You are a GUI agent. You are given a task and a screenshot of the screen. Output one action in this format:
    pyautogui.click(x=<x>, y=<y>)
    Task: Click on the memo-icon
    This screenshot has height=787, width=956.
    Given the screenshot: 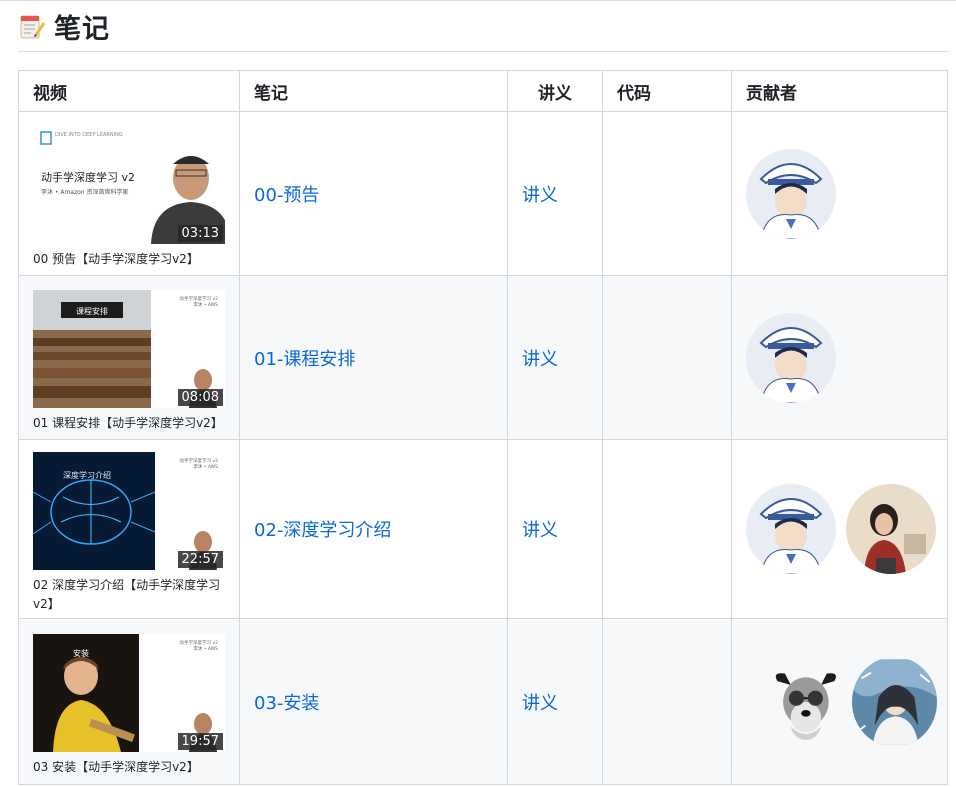 What is the action you would take?
    pyautogui.click(x=32, y=27)
    